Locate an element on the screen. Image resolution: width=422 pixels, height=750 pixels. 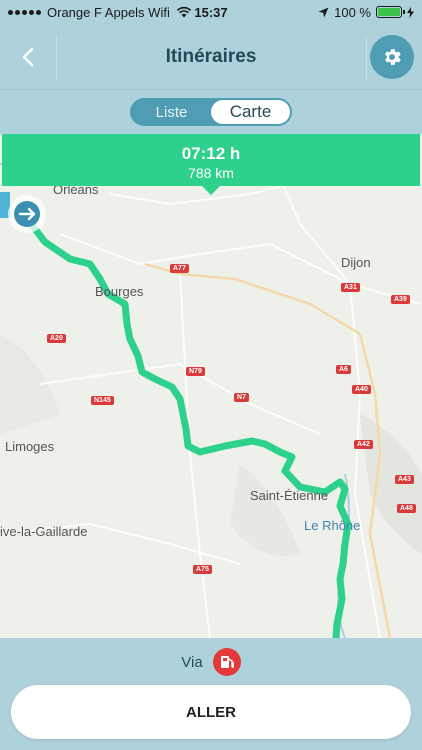
road-shield: A48 is located at coordinates (406, 508).